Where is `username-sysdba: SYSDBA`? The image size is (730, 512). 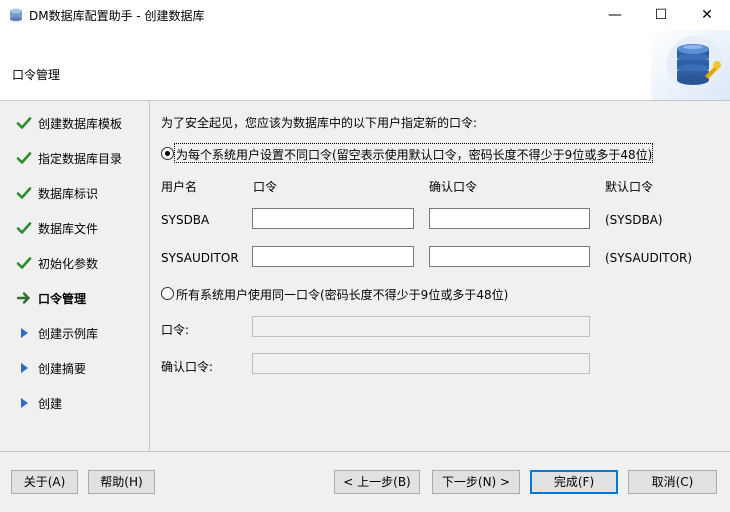 username-sysdba: SYSDBA is located at coordinates (185, 220).